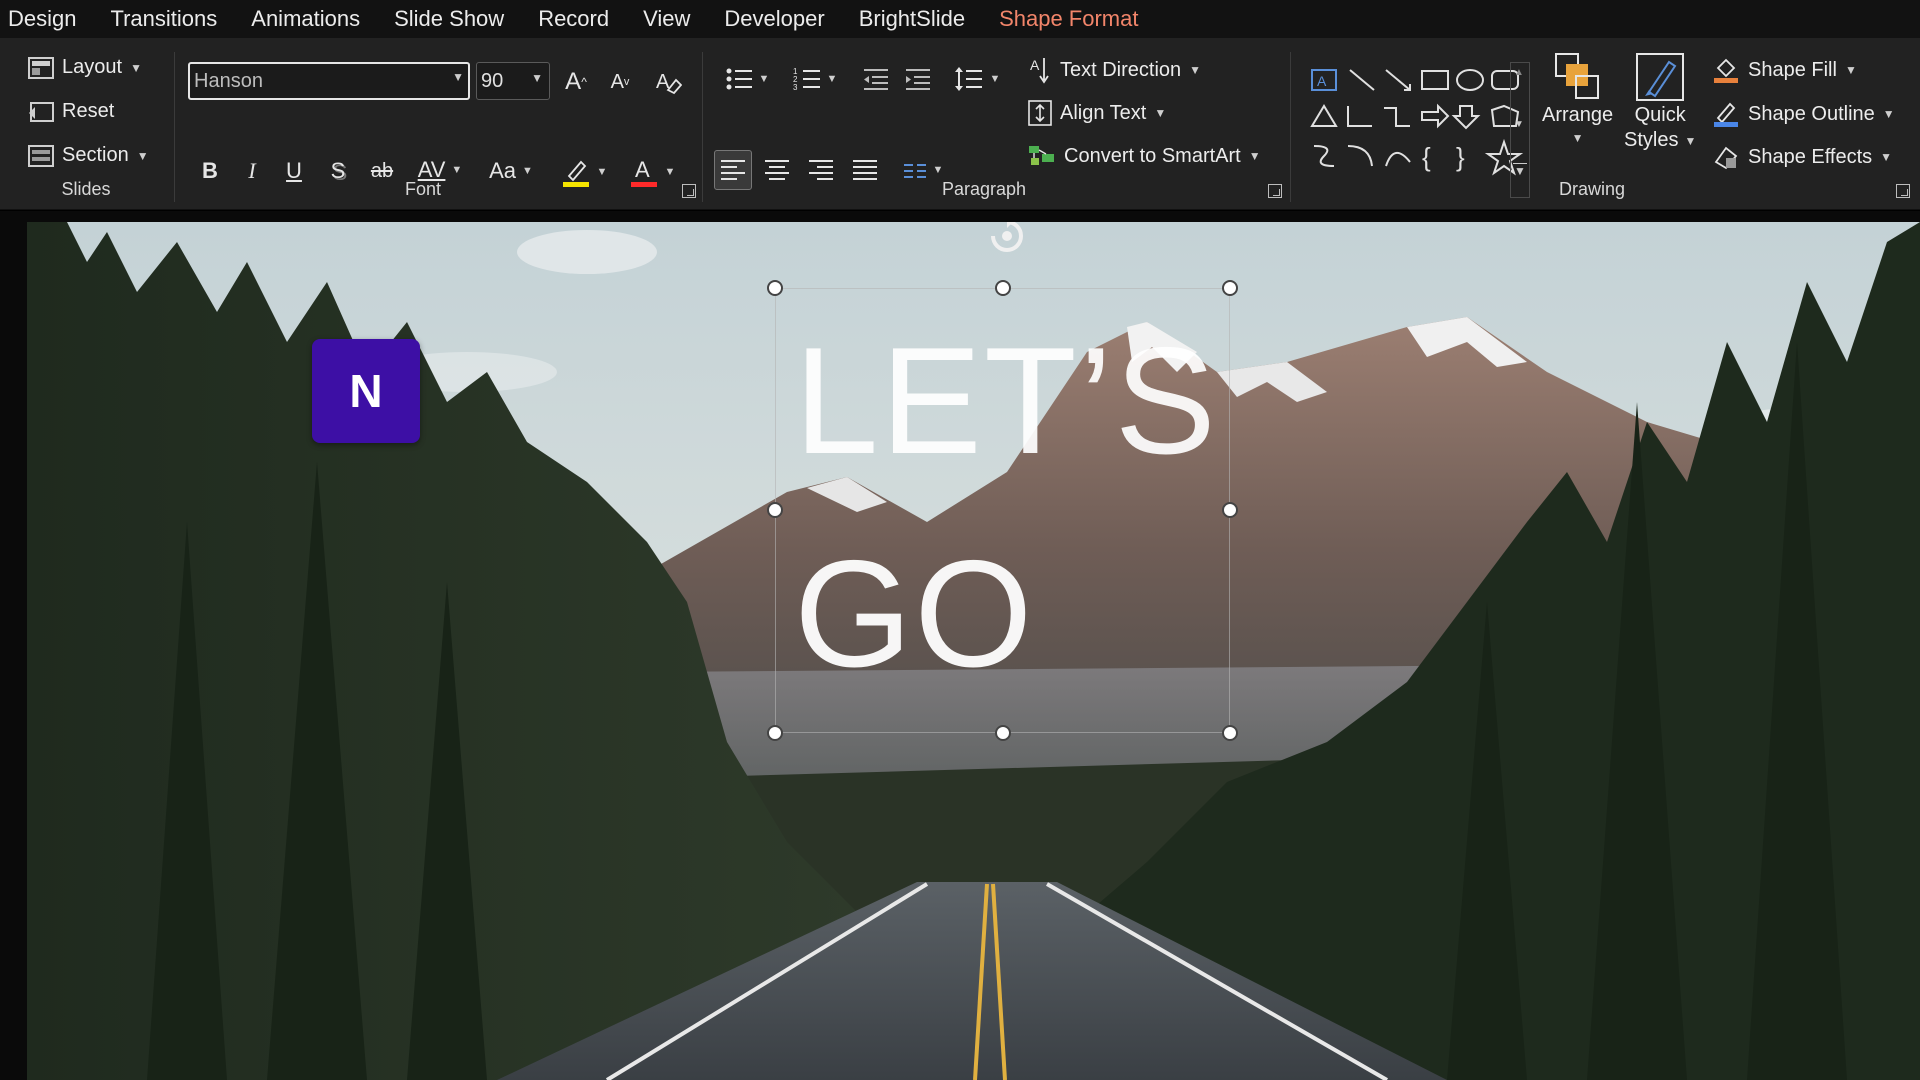  I want to click on arrange-label: Arrange, so click(1578, 115).